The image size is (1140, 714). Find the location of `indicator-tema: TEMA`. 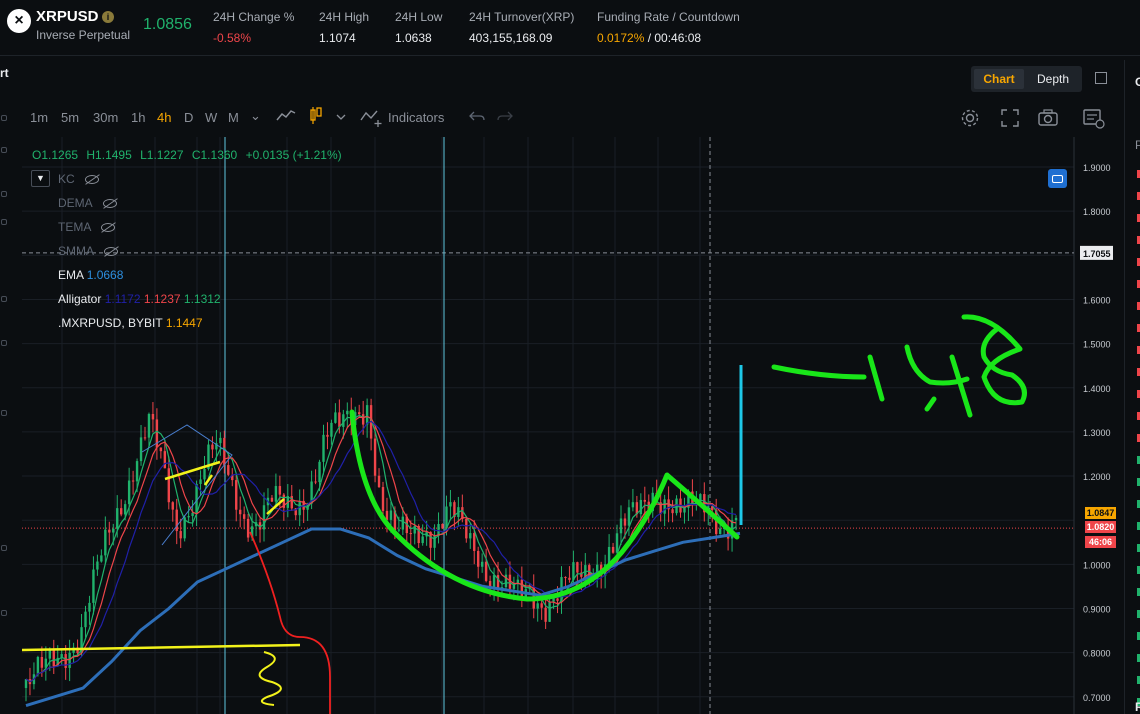

indicator-tema: TEMA is located at coordinates (87, 227).